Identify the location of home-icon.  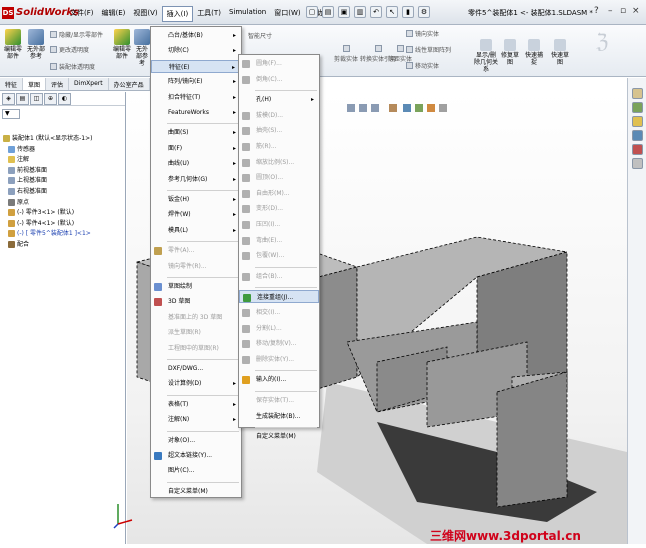
(637, 93).